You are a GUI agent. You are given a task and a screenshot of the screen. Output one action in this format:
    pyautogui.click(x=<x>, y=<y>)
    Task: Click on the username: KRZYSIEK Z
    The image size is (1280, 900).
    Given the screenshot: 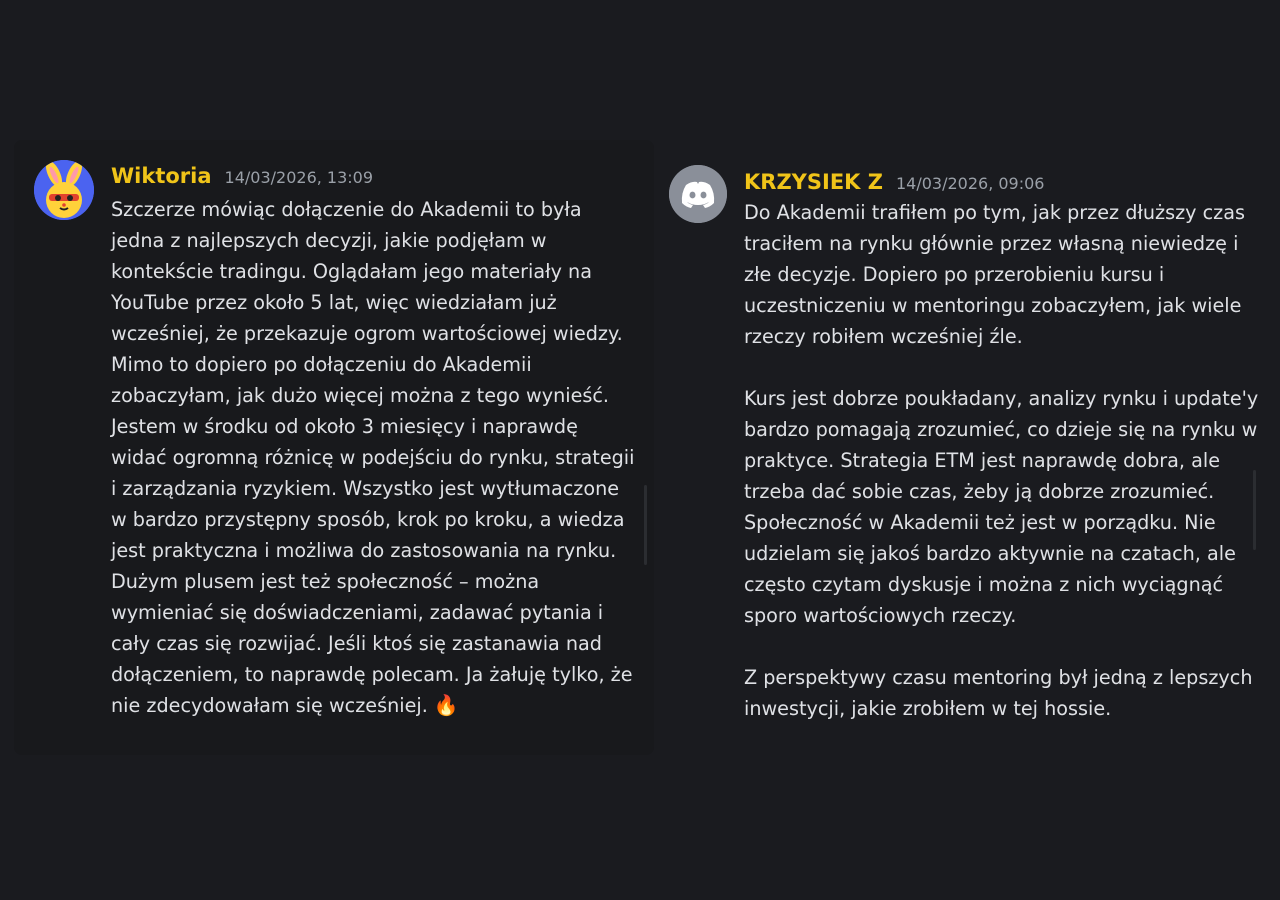 What is the action you would take?
    pyautogui.click(x=813, y=182)
    